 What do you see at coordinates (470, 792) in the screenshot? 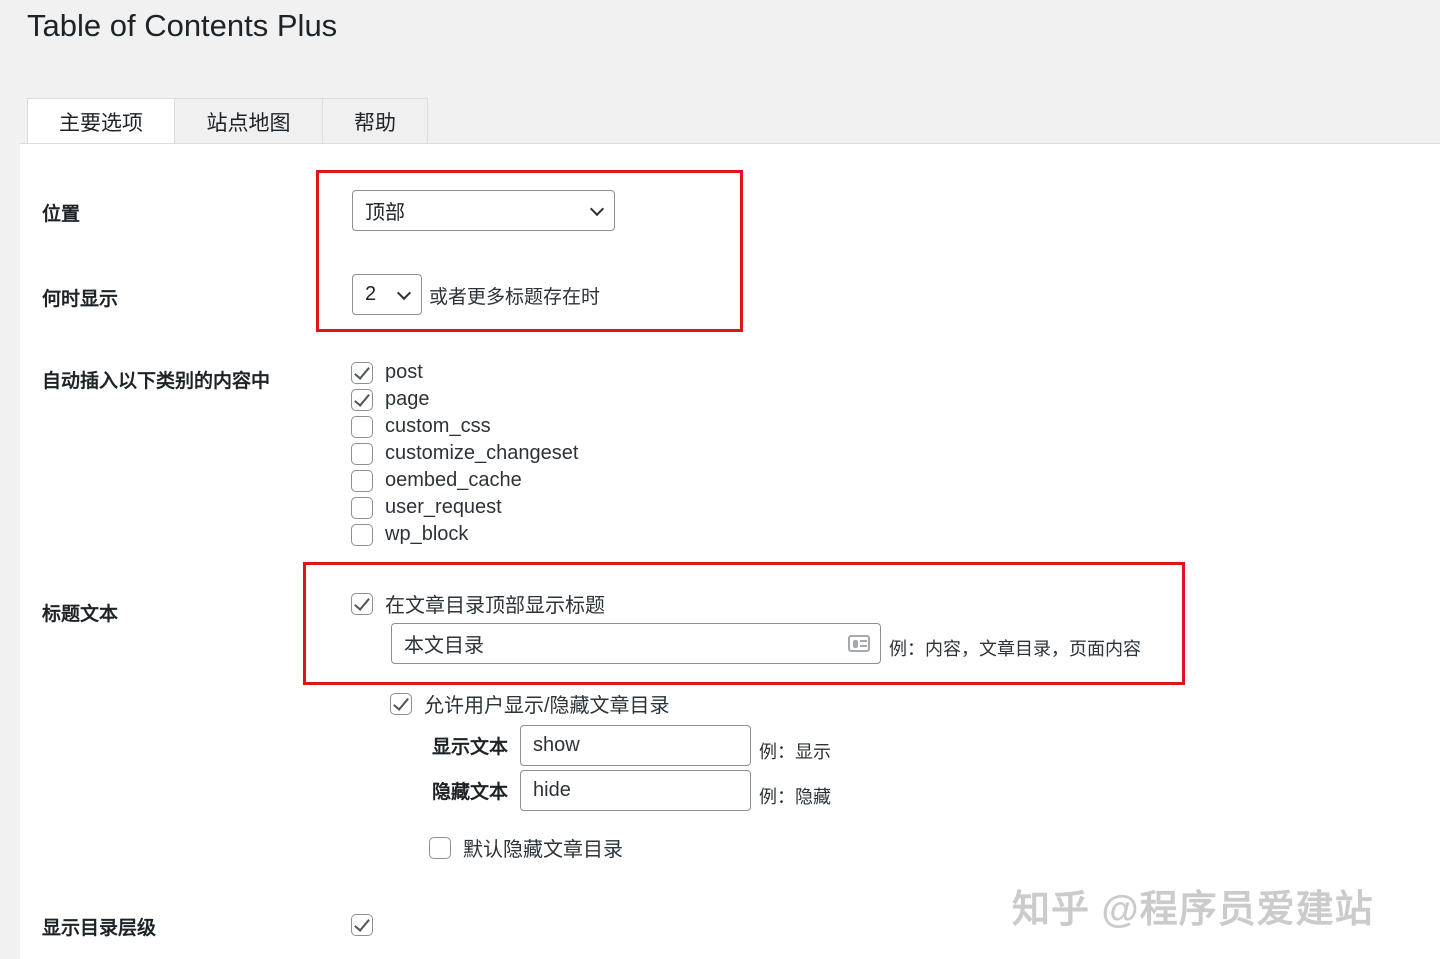
I see `hide-text-label: 隐藏文本` at bounding box center [470, 792].